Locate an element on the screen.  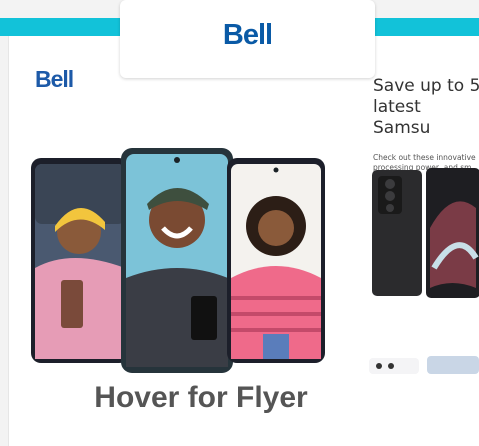
product-phone-image is located at coordinates (425, 233).